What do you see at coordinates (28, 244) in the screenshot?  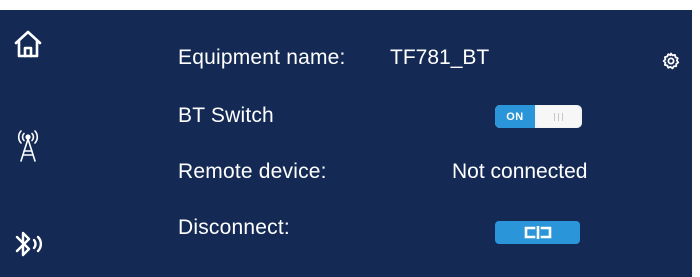 I see `bluetooth-icon` at bounding box center [28, 244].